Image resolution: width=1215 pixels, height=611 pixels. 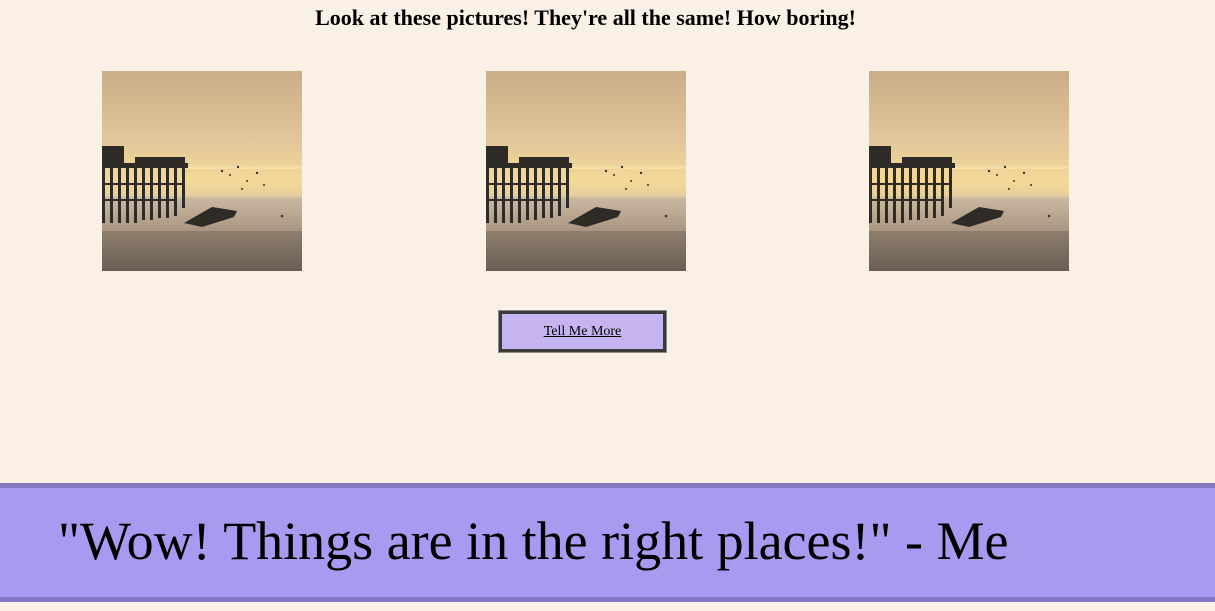 What do you see at coordinates (582, 331) in the screenshot?
I see `tell-me-more-button: Tell Me More` at bounding box center [582, 331].